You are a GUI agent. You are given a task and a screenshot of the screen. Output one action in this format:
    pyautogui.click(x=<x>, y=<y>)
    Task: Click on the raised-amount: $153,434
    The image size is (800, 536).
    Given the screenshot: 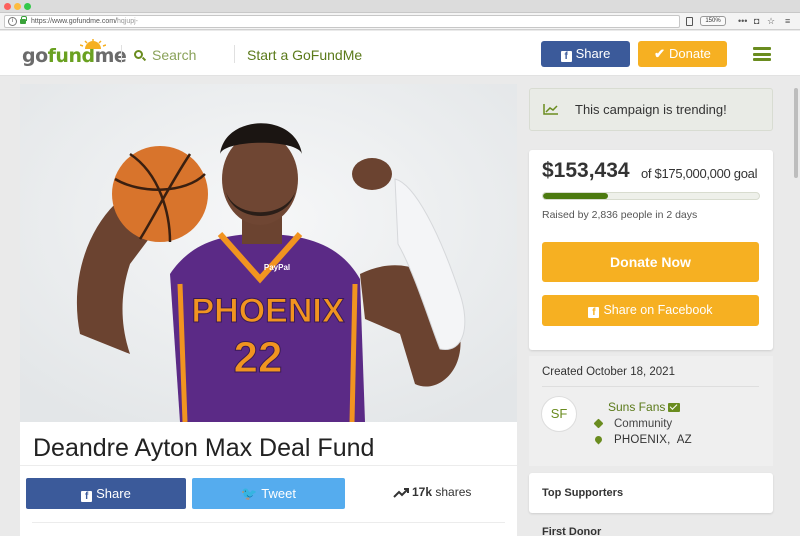 What is the action you would take?
    pyautogui.click(x=586, y=170)
    